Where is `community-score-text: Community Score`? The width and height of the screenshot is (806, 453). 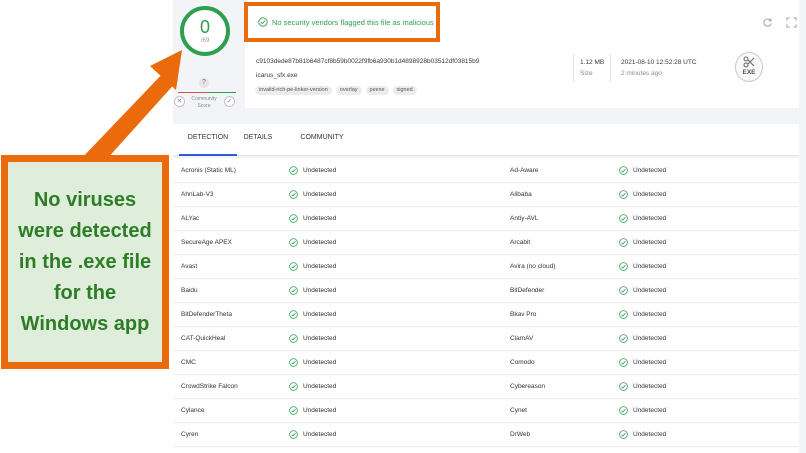
community-score-text: Community Score is located at coordinates (204, 102).